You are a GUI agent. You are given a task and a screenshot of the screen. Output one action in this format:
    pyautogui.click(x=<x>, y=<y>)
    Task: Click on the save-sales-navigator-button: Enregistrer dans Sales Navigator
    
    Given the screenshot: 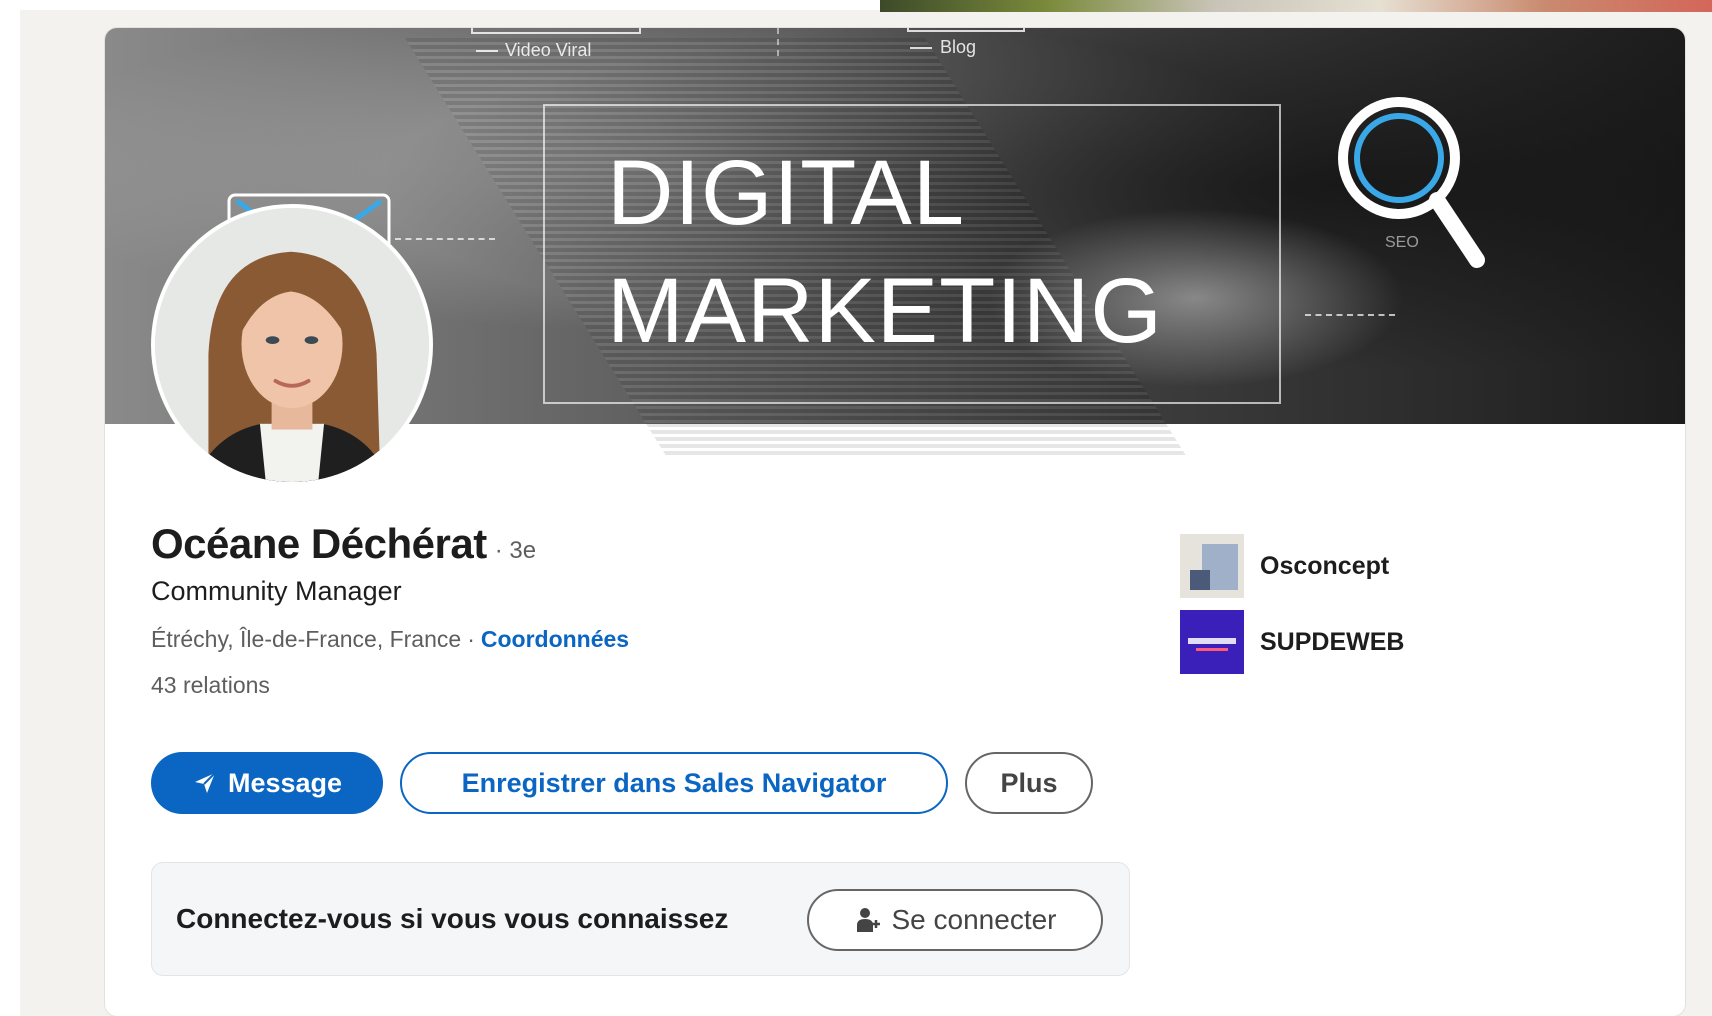 What is the action you would take?
    pyautogui.click(x=674, y=783)
    